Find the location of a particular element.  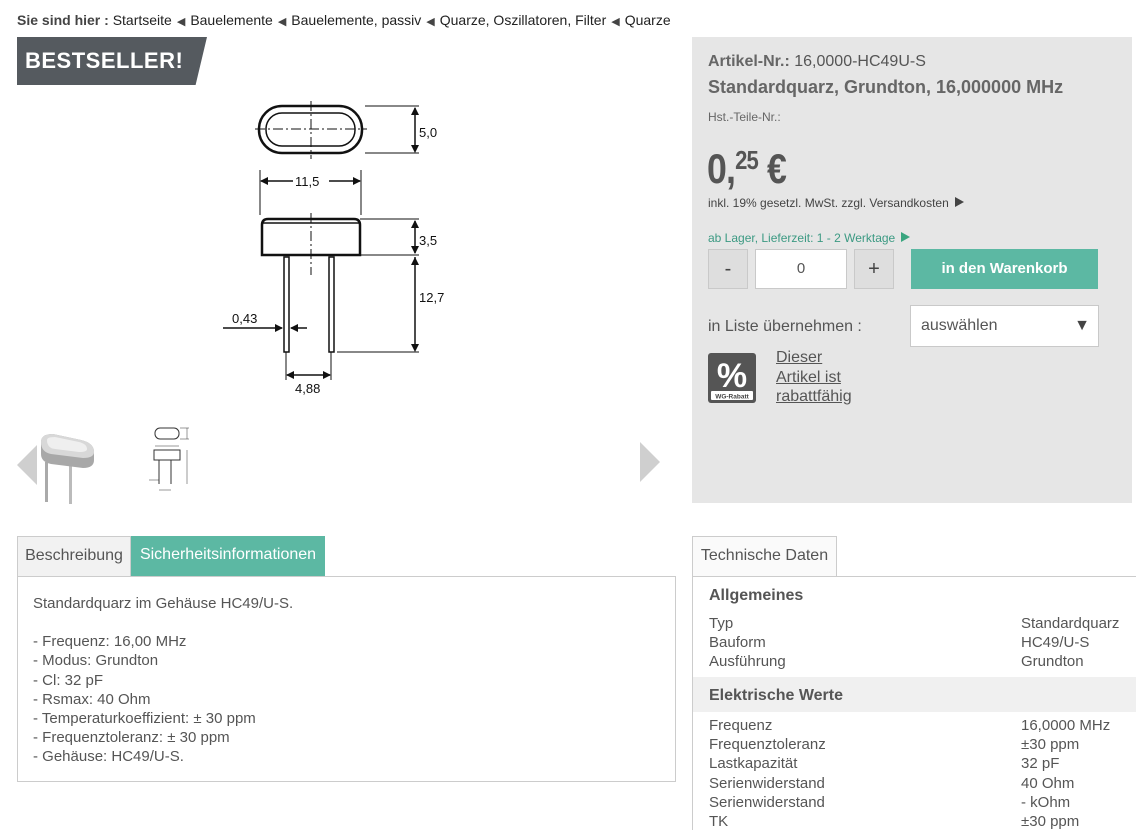

dim-leads-label: 12,7 is located at coordinates (431, 297).